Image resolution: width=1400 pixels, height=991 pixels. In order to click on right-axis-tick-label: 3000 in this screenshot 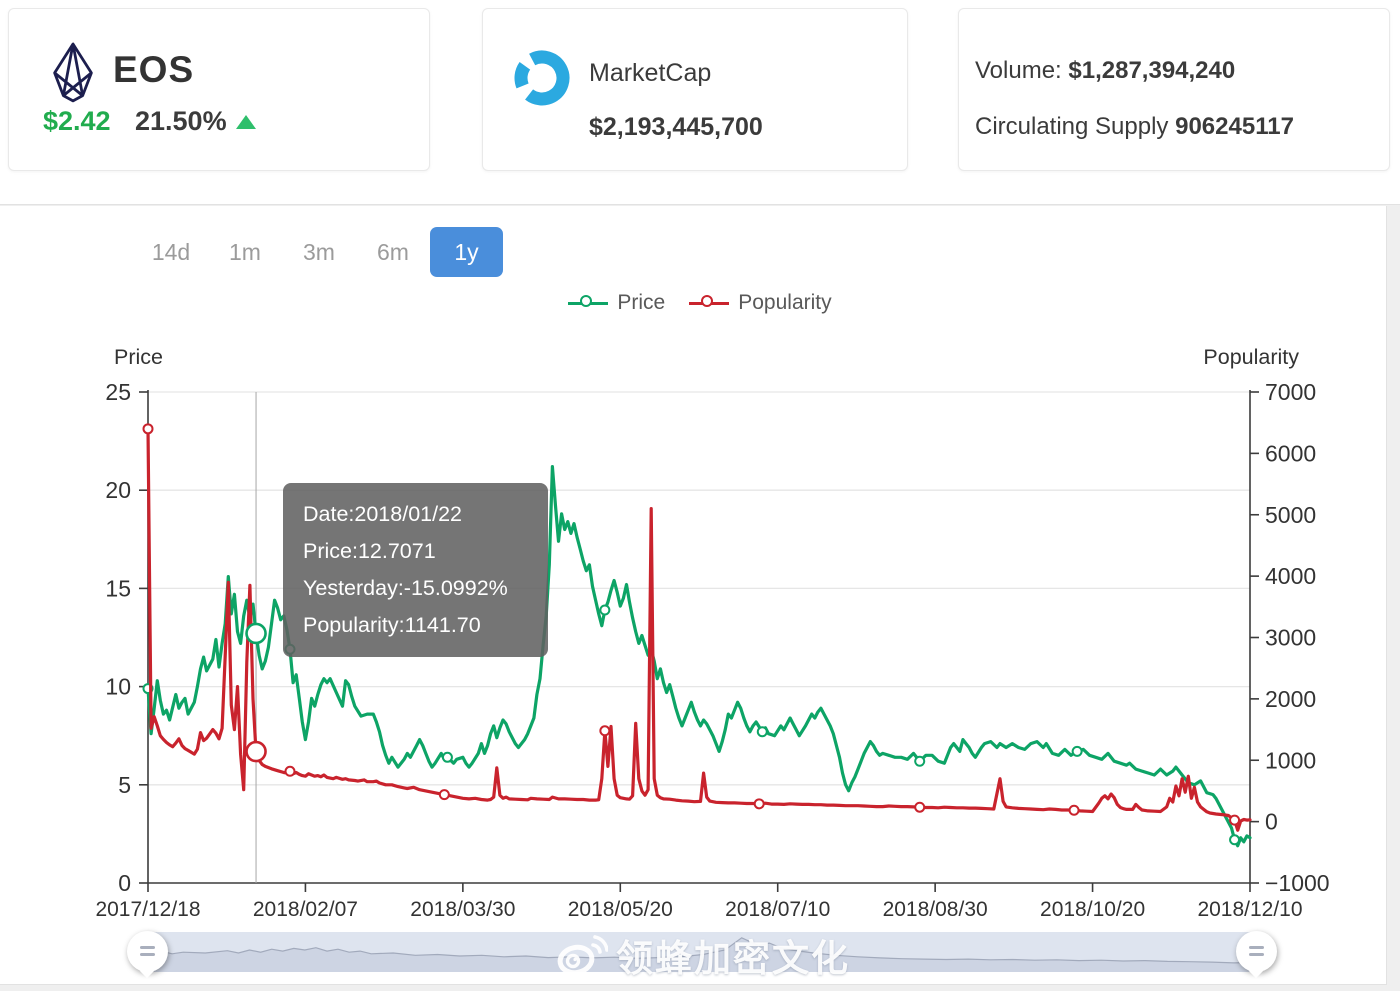, I will do `click(1290, 638)`.